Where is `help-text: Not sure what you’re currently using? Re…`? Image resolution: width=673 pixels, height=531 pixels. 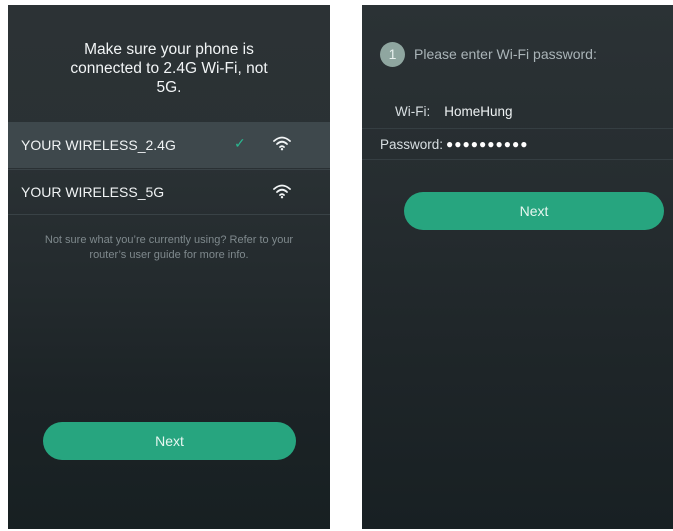
help-text: Not sure what you’re currently using? Re… is located at coordinates (169, 247).